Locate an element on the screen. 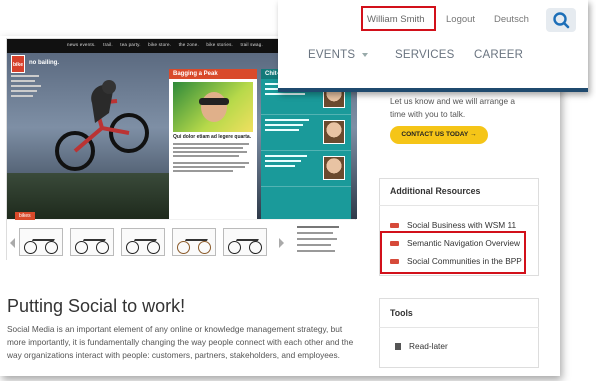 The image size is (596, 381). nav-career-label: CAREER is located at coordinates (499, 55).